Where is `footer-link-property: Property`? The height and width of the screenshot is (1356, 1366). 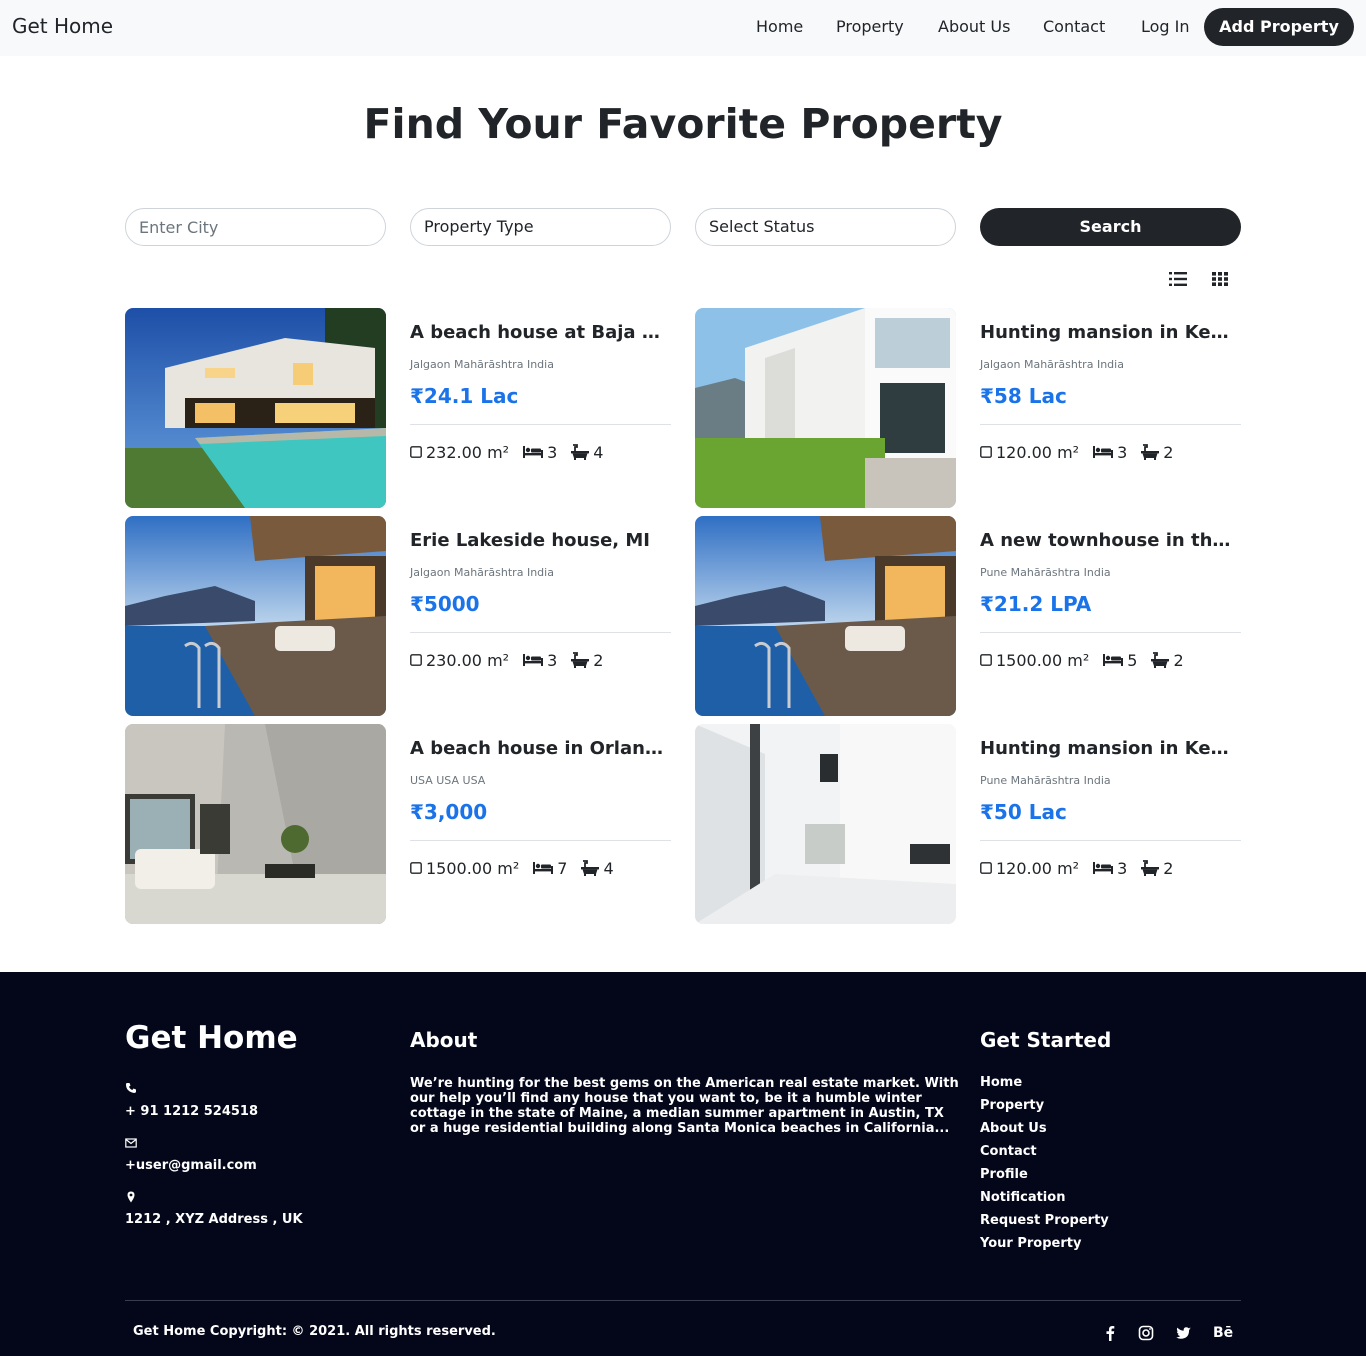 footer-link-property: Property is located at coordinates (1012, 1105).